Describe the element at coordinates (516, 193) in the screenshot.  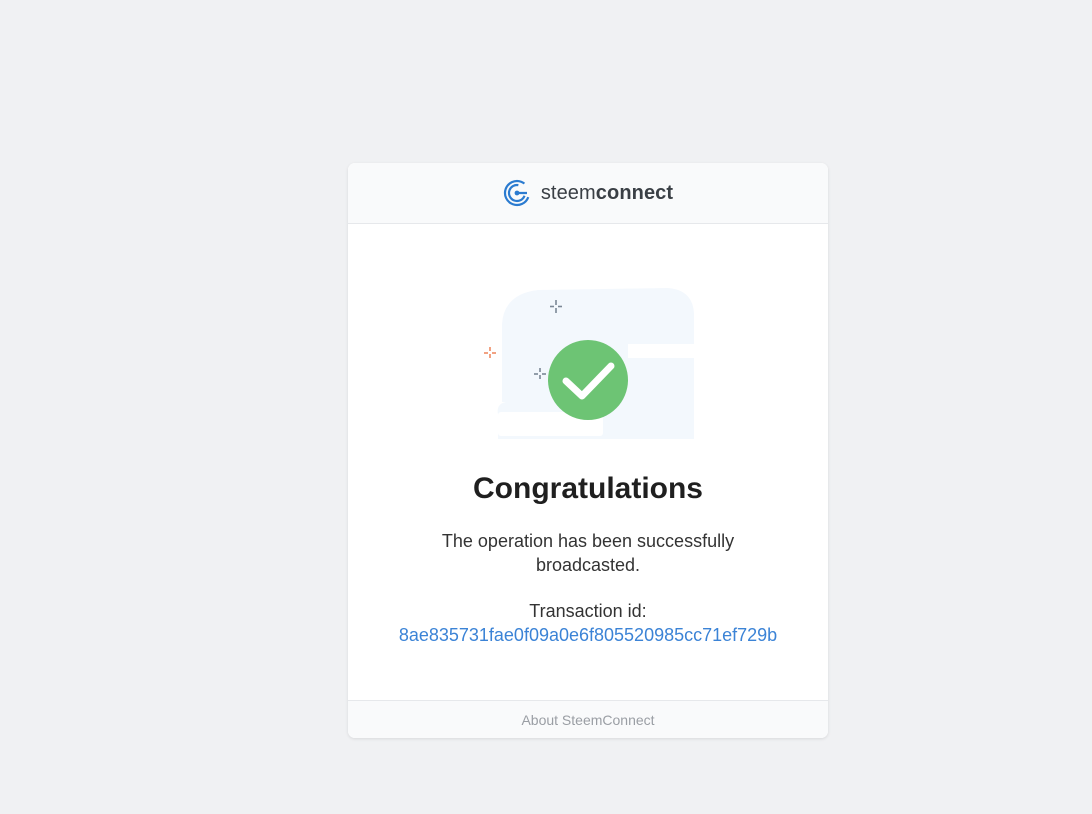
I see `steemconnect-logo-icon` at that location.